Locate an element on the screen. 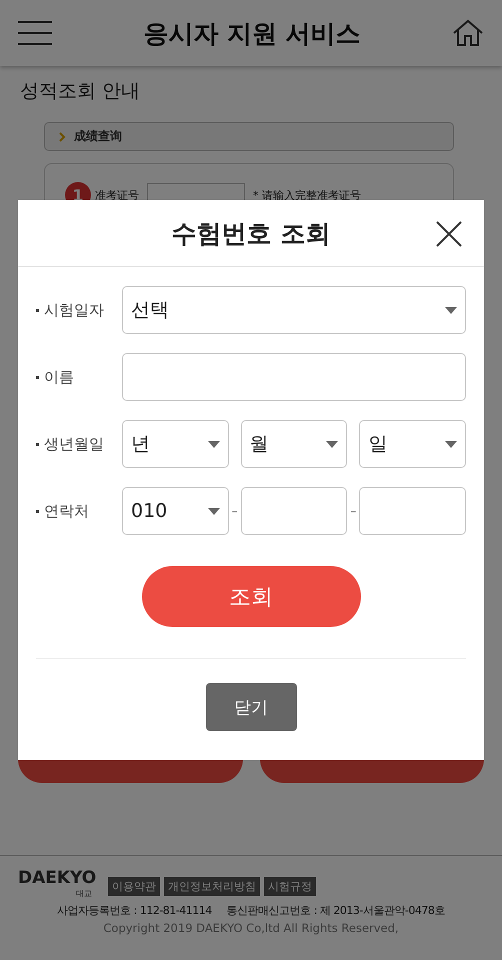 Image resolution: width=502 pixels, height=960 pixels. copyright-text: Copyright 2019 DAEKYO Co,ltd All Rights Reserved, is located at coordinates (251, 928).